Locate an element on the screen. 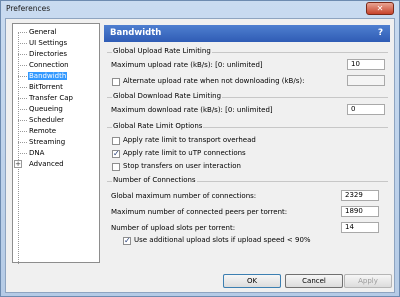  tree-item-label: Bandwidth is located at coordinates (48, 76).